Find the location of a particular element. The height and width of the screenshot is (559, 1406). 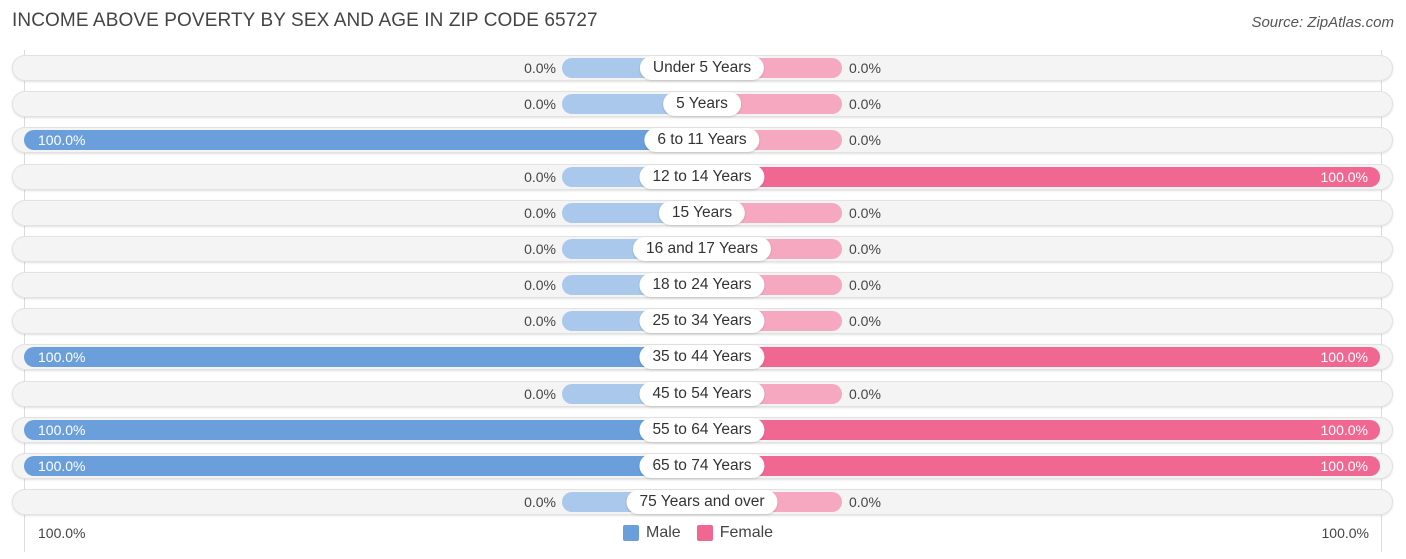

category-label: 65 to 74 Years is located at coordinates (702, 465).